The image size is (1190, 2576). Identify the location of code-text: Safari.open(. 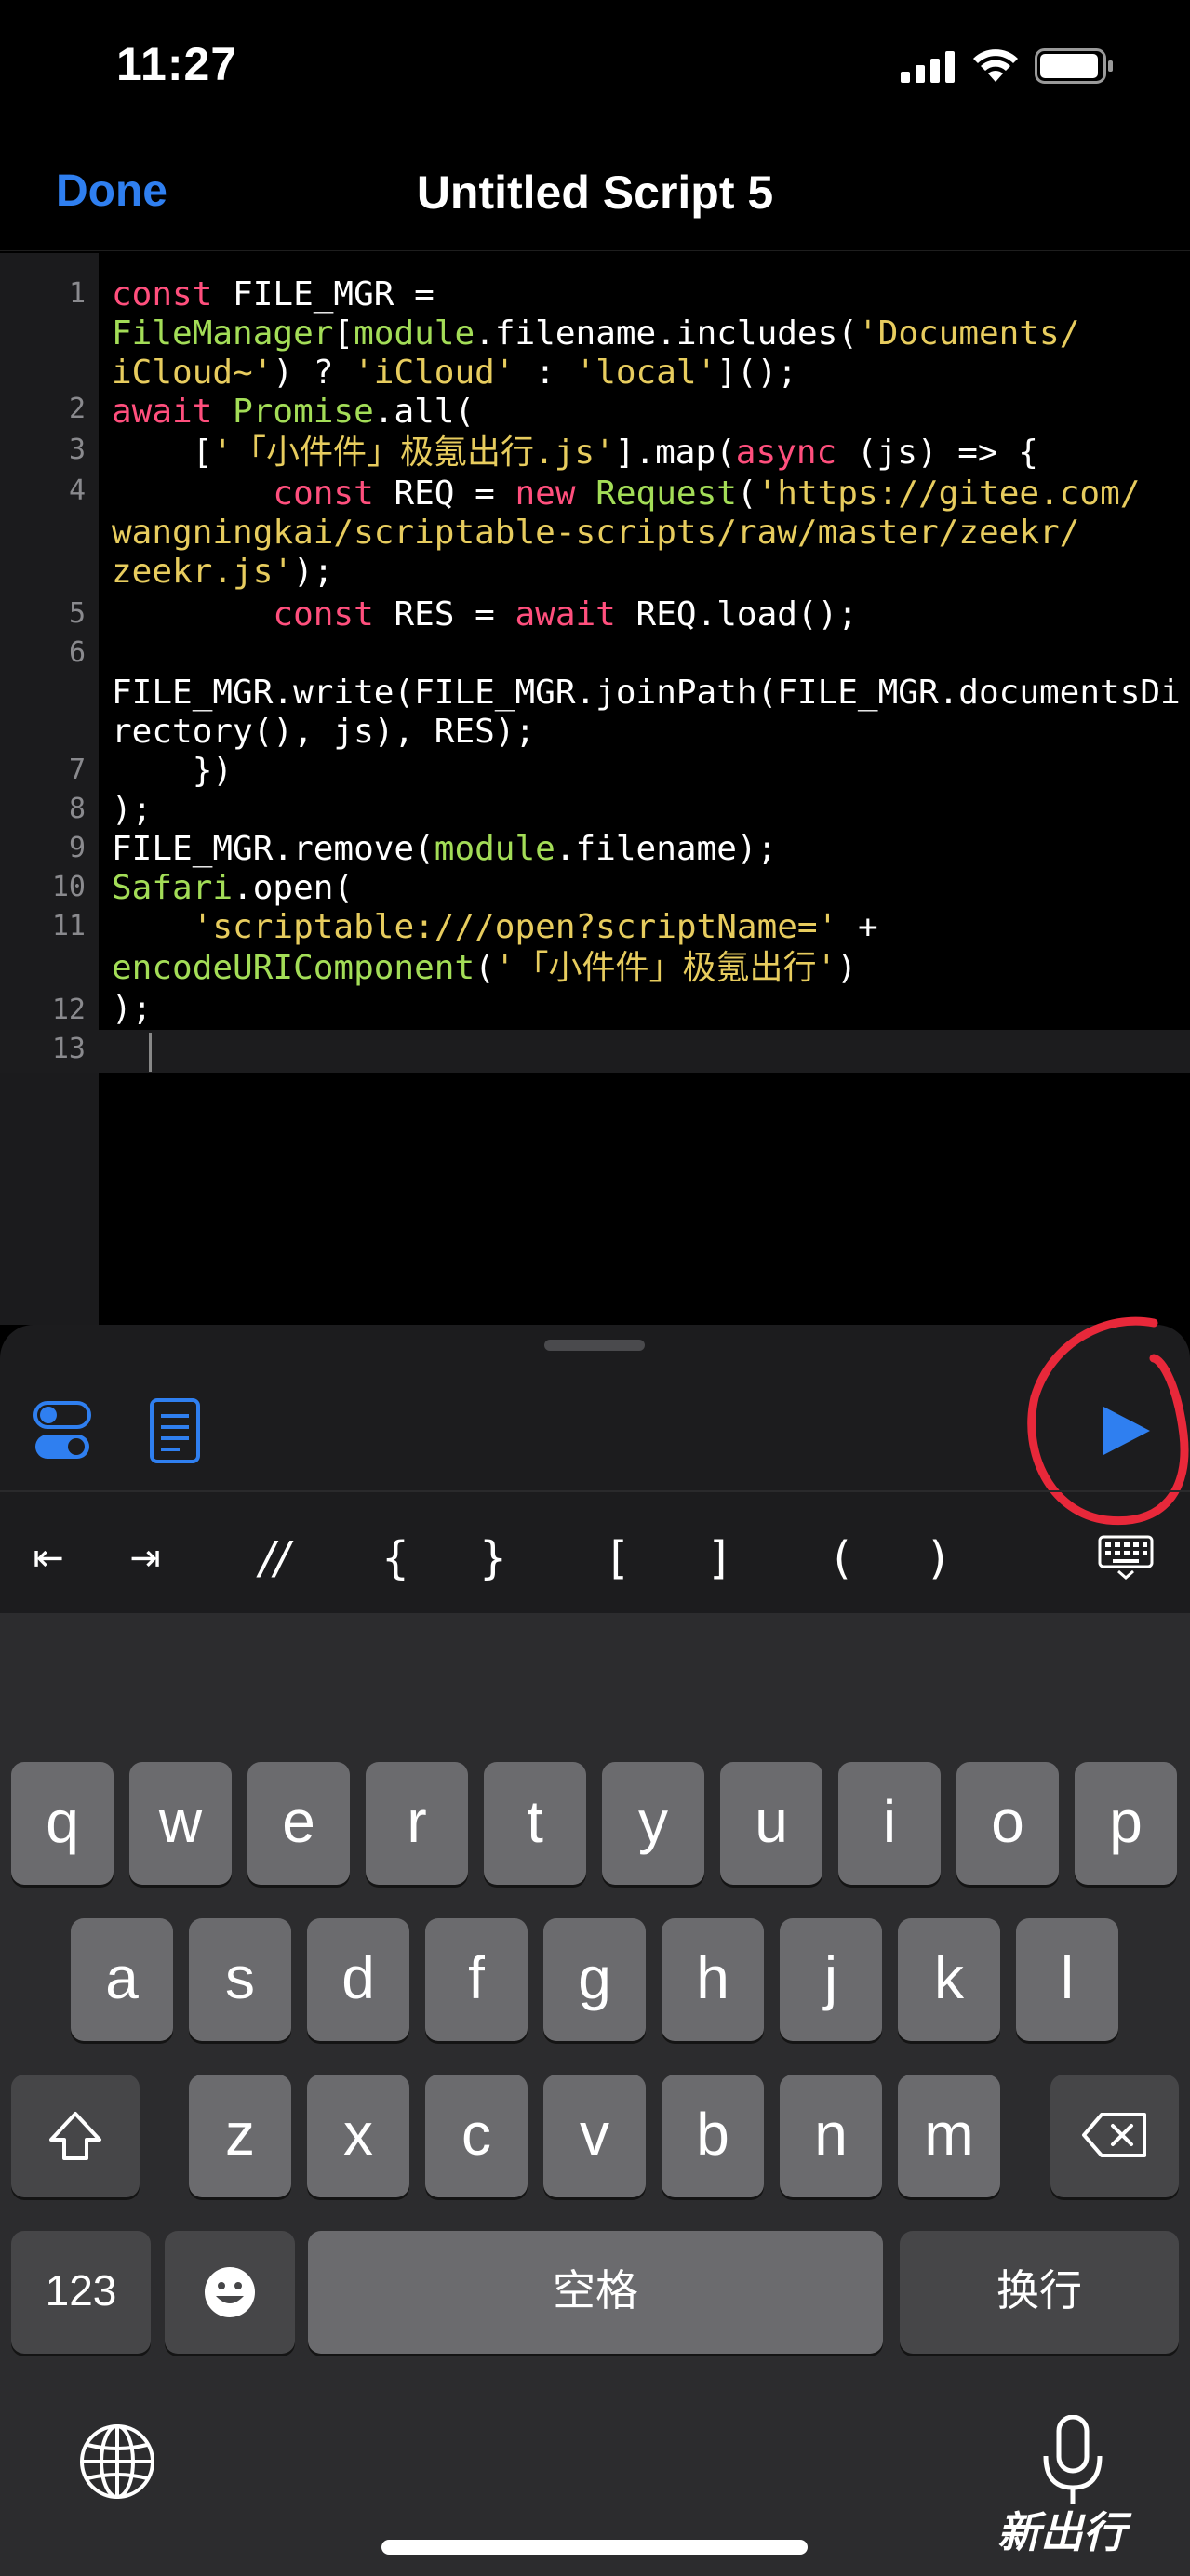
(233, 888).